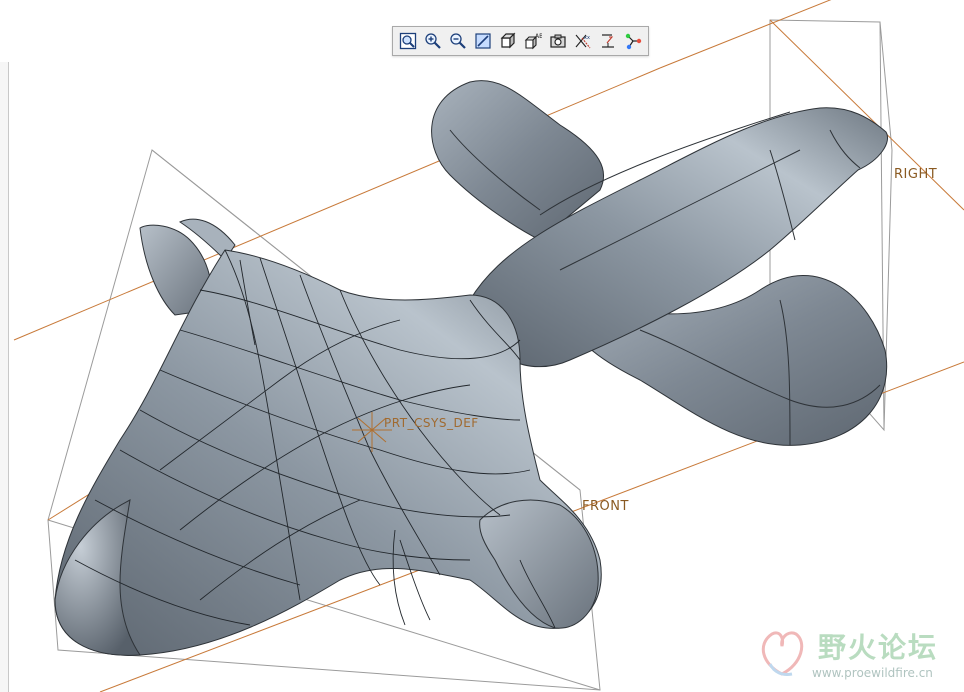 This screenshot has height=692, width=964. I want to click on svg-text: AB, so click(538, 36).